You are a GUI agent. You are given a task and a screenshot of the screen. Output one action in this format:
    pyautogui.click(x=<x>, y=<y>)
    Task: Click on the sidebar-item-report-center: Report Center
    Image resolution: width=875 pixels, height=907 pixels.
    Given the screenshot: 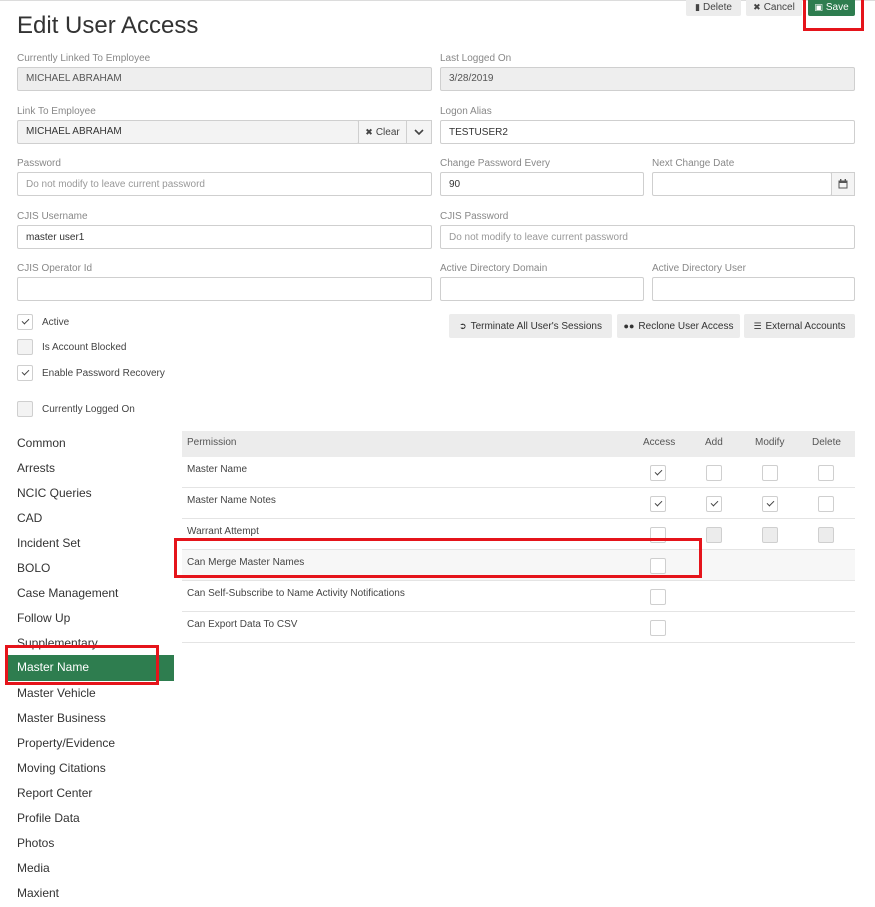 What is the action you would take?
    pyautogui.click(x=54, y=793)
    